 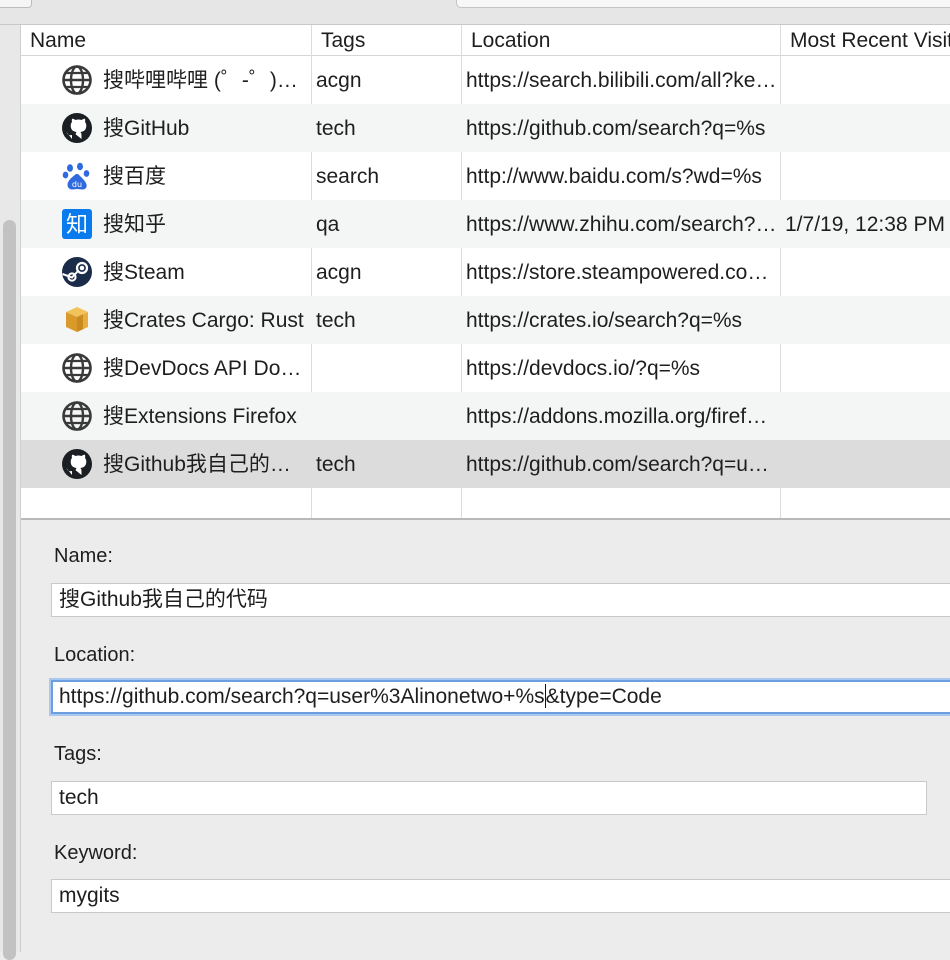 I want to click on svg-text: 知, so click(x=77, y=225).